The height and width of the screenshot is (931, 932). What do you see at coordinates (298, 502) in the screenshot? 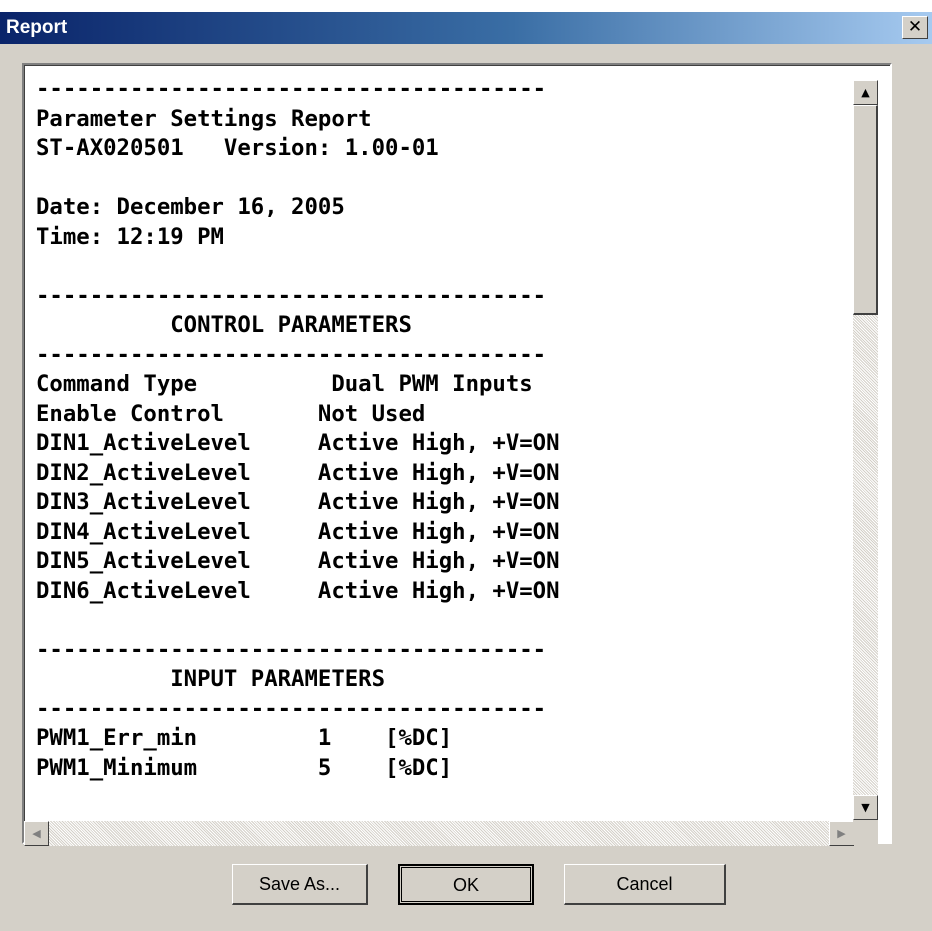
I see `report-line: DIN3_ActiveLevel Active High, +V=ON` at bounding box center [298, 502].